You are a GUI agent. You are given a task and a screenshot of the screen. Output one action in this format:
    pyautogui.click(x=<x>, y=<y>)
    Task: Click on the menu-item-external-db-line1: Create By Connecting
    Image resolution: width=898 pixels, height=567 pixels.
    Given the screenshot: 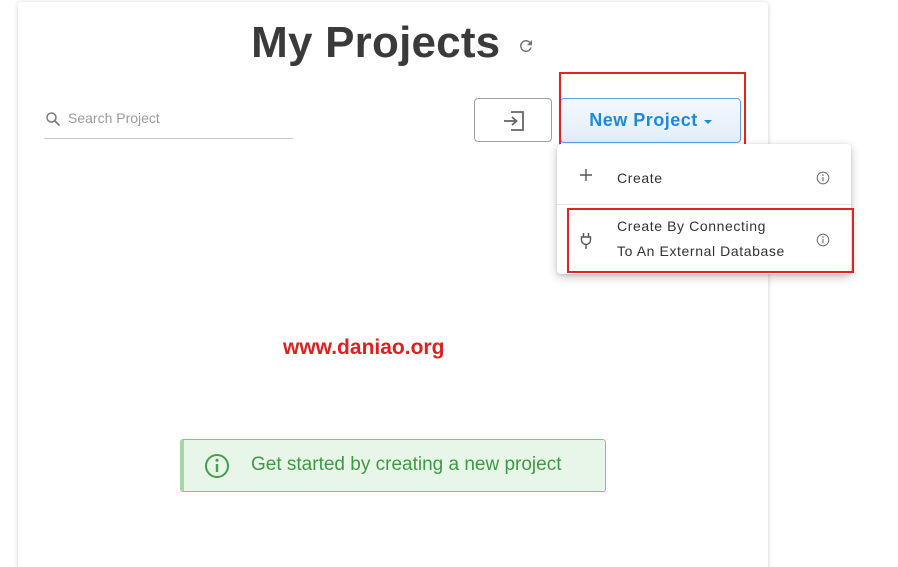 What is the action you would take?
    pyautogui.click(x=691, y=226)
    